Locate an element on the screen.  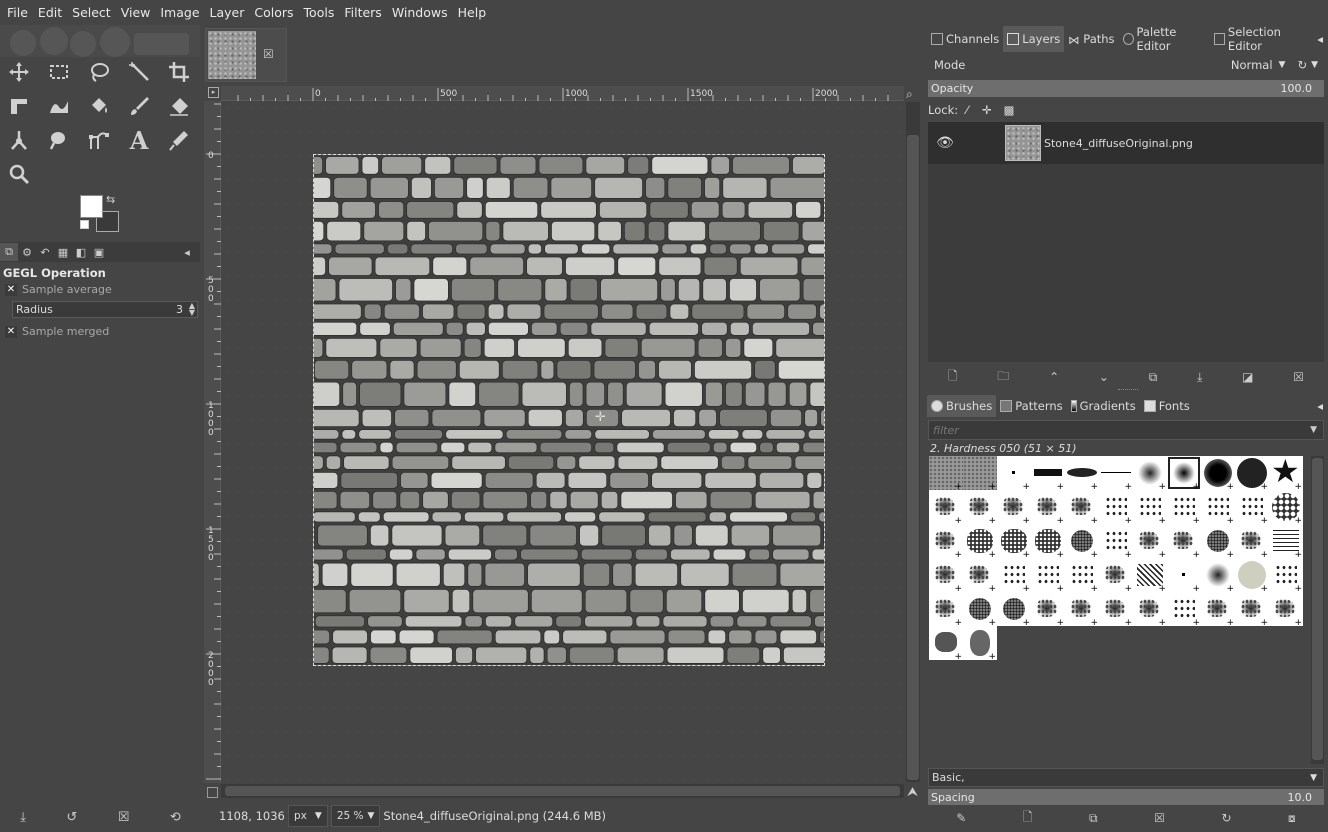
foreground-color-swatch is located at coordinates (91, 206).